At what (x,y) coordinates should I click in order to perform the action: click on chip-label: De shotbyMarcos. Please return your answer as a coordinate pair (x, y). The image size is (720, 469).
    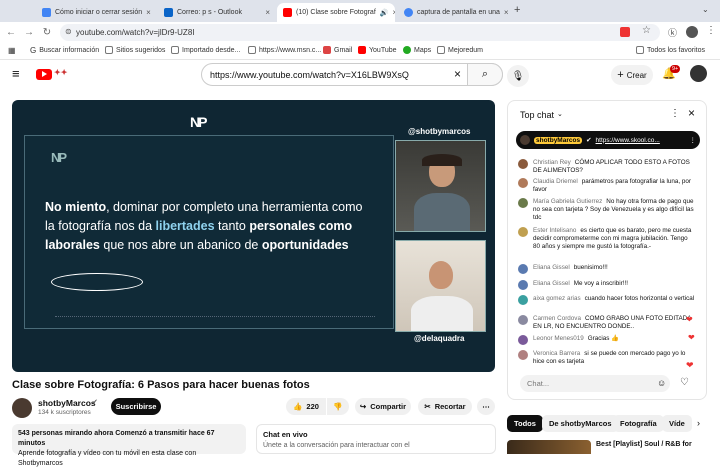
    Looking at the image, I should click on (580, 423).